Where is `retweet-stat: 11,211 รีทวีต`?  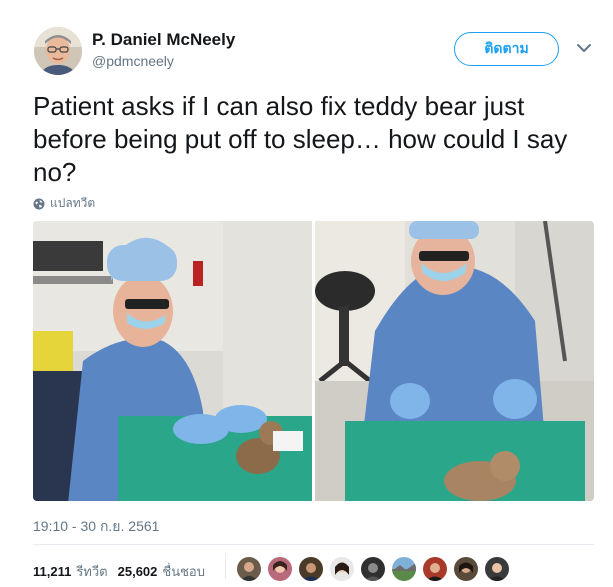
retweet-stat: 11,211 รีทวีต is located at coordinates (70, 571).